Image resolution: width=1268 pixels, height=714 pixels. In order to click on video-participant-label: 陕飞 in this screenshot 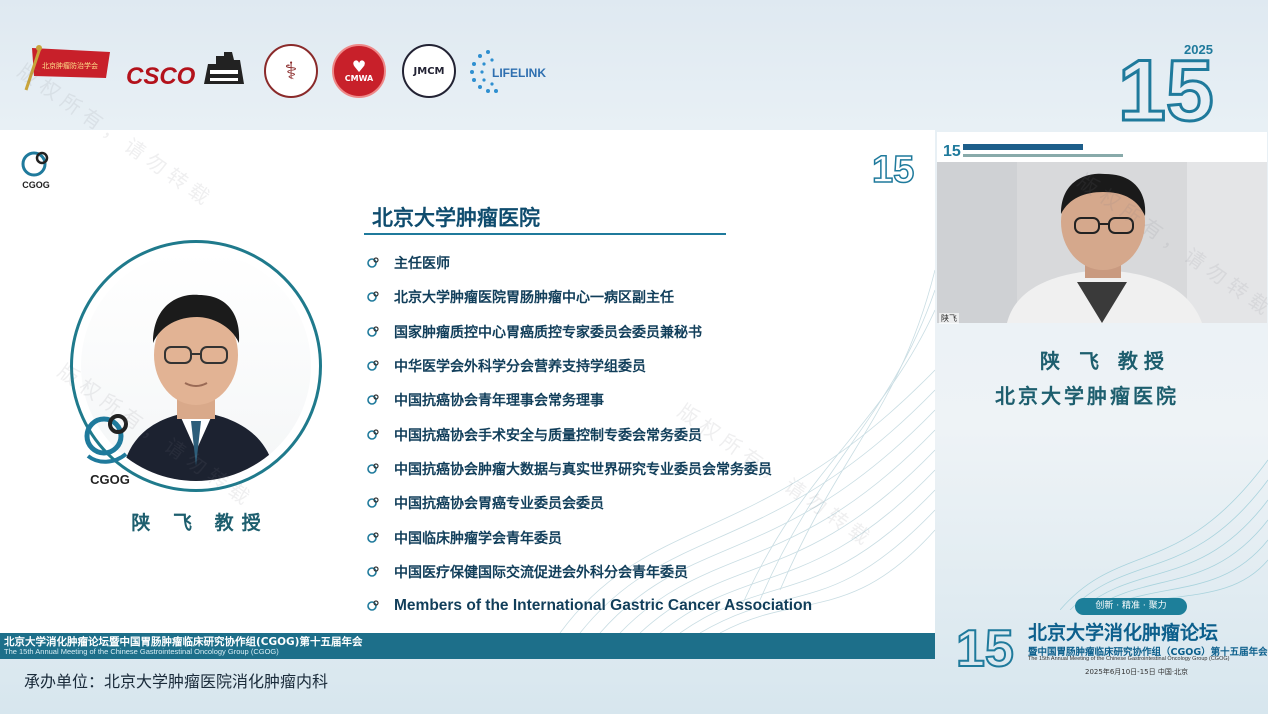, I will do `click(949, 318)`.